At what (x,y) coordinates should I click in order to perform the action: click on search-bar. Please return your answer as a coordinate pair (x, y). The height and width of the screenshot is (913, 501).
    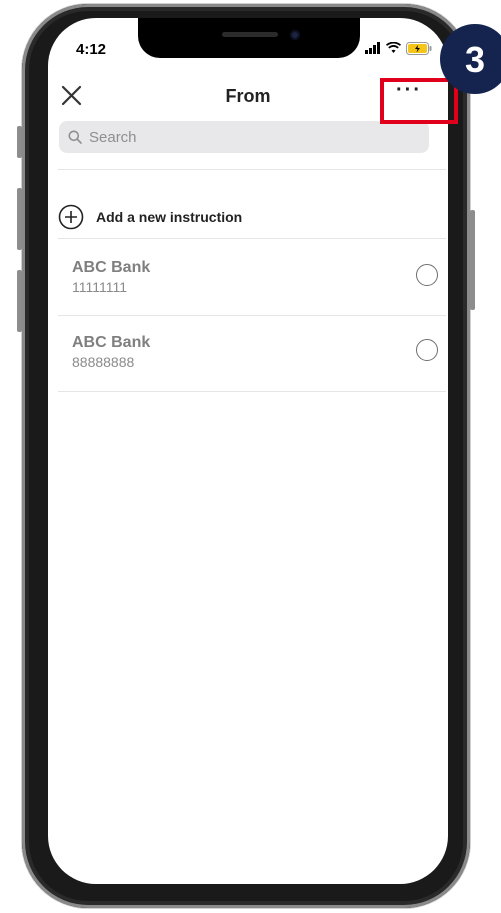
    Looking at the image, I should click on (244, 137).